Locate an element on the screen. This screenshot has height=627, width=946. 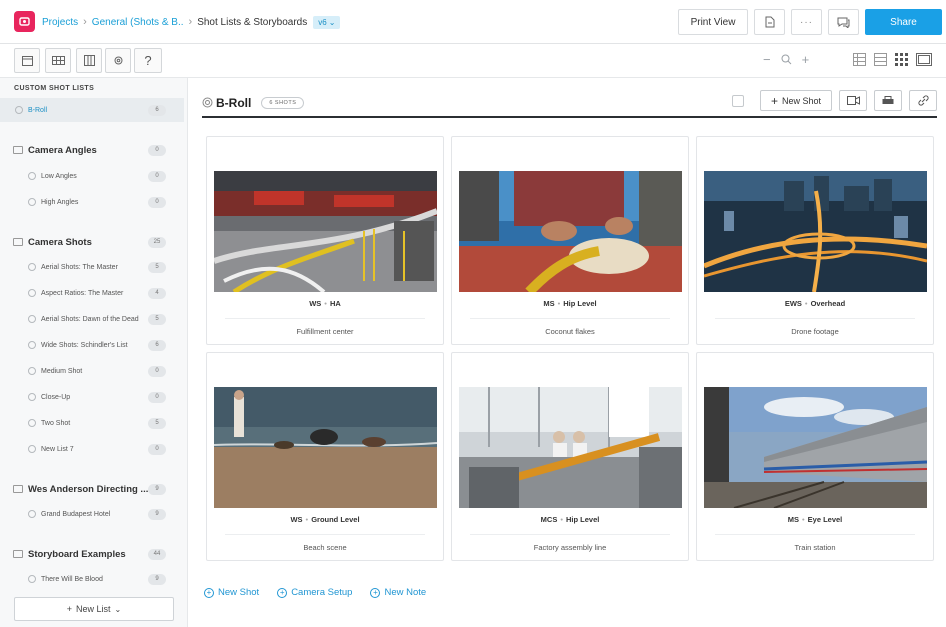
grid-icon is located at coordinates (58, 60).